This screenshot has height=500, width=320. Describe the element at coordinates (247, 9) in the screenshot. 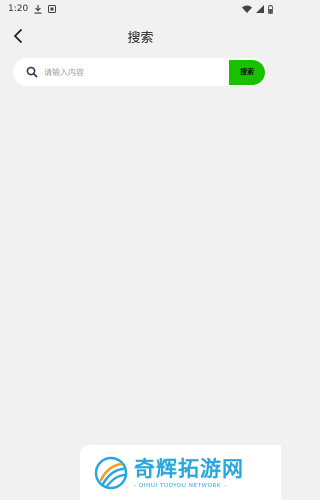

I see `wifi-icon` at that location.